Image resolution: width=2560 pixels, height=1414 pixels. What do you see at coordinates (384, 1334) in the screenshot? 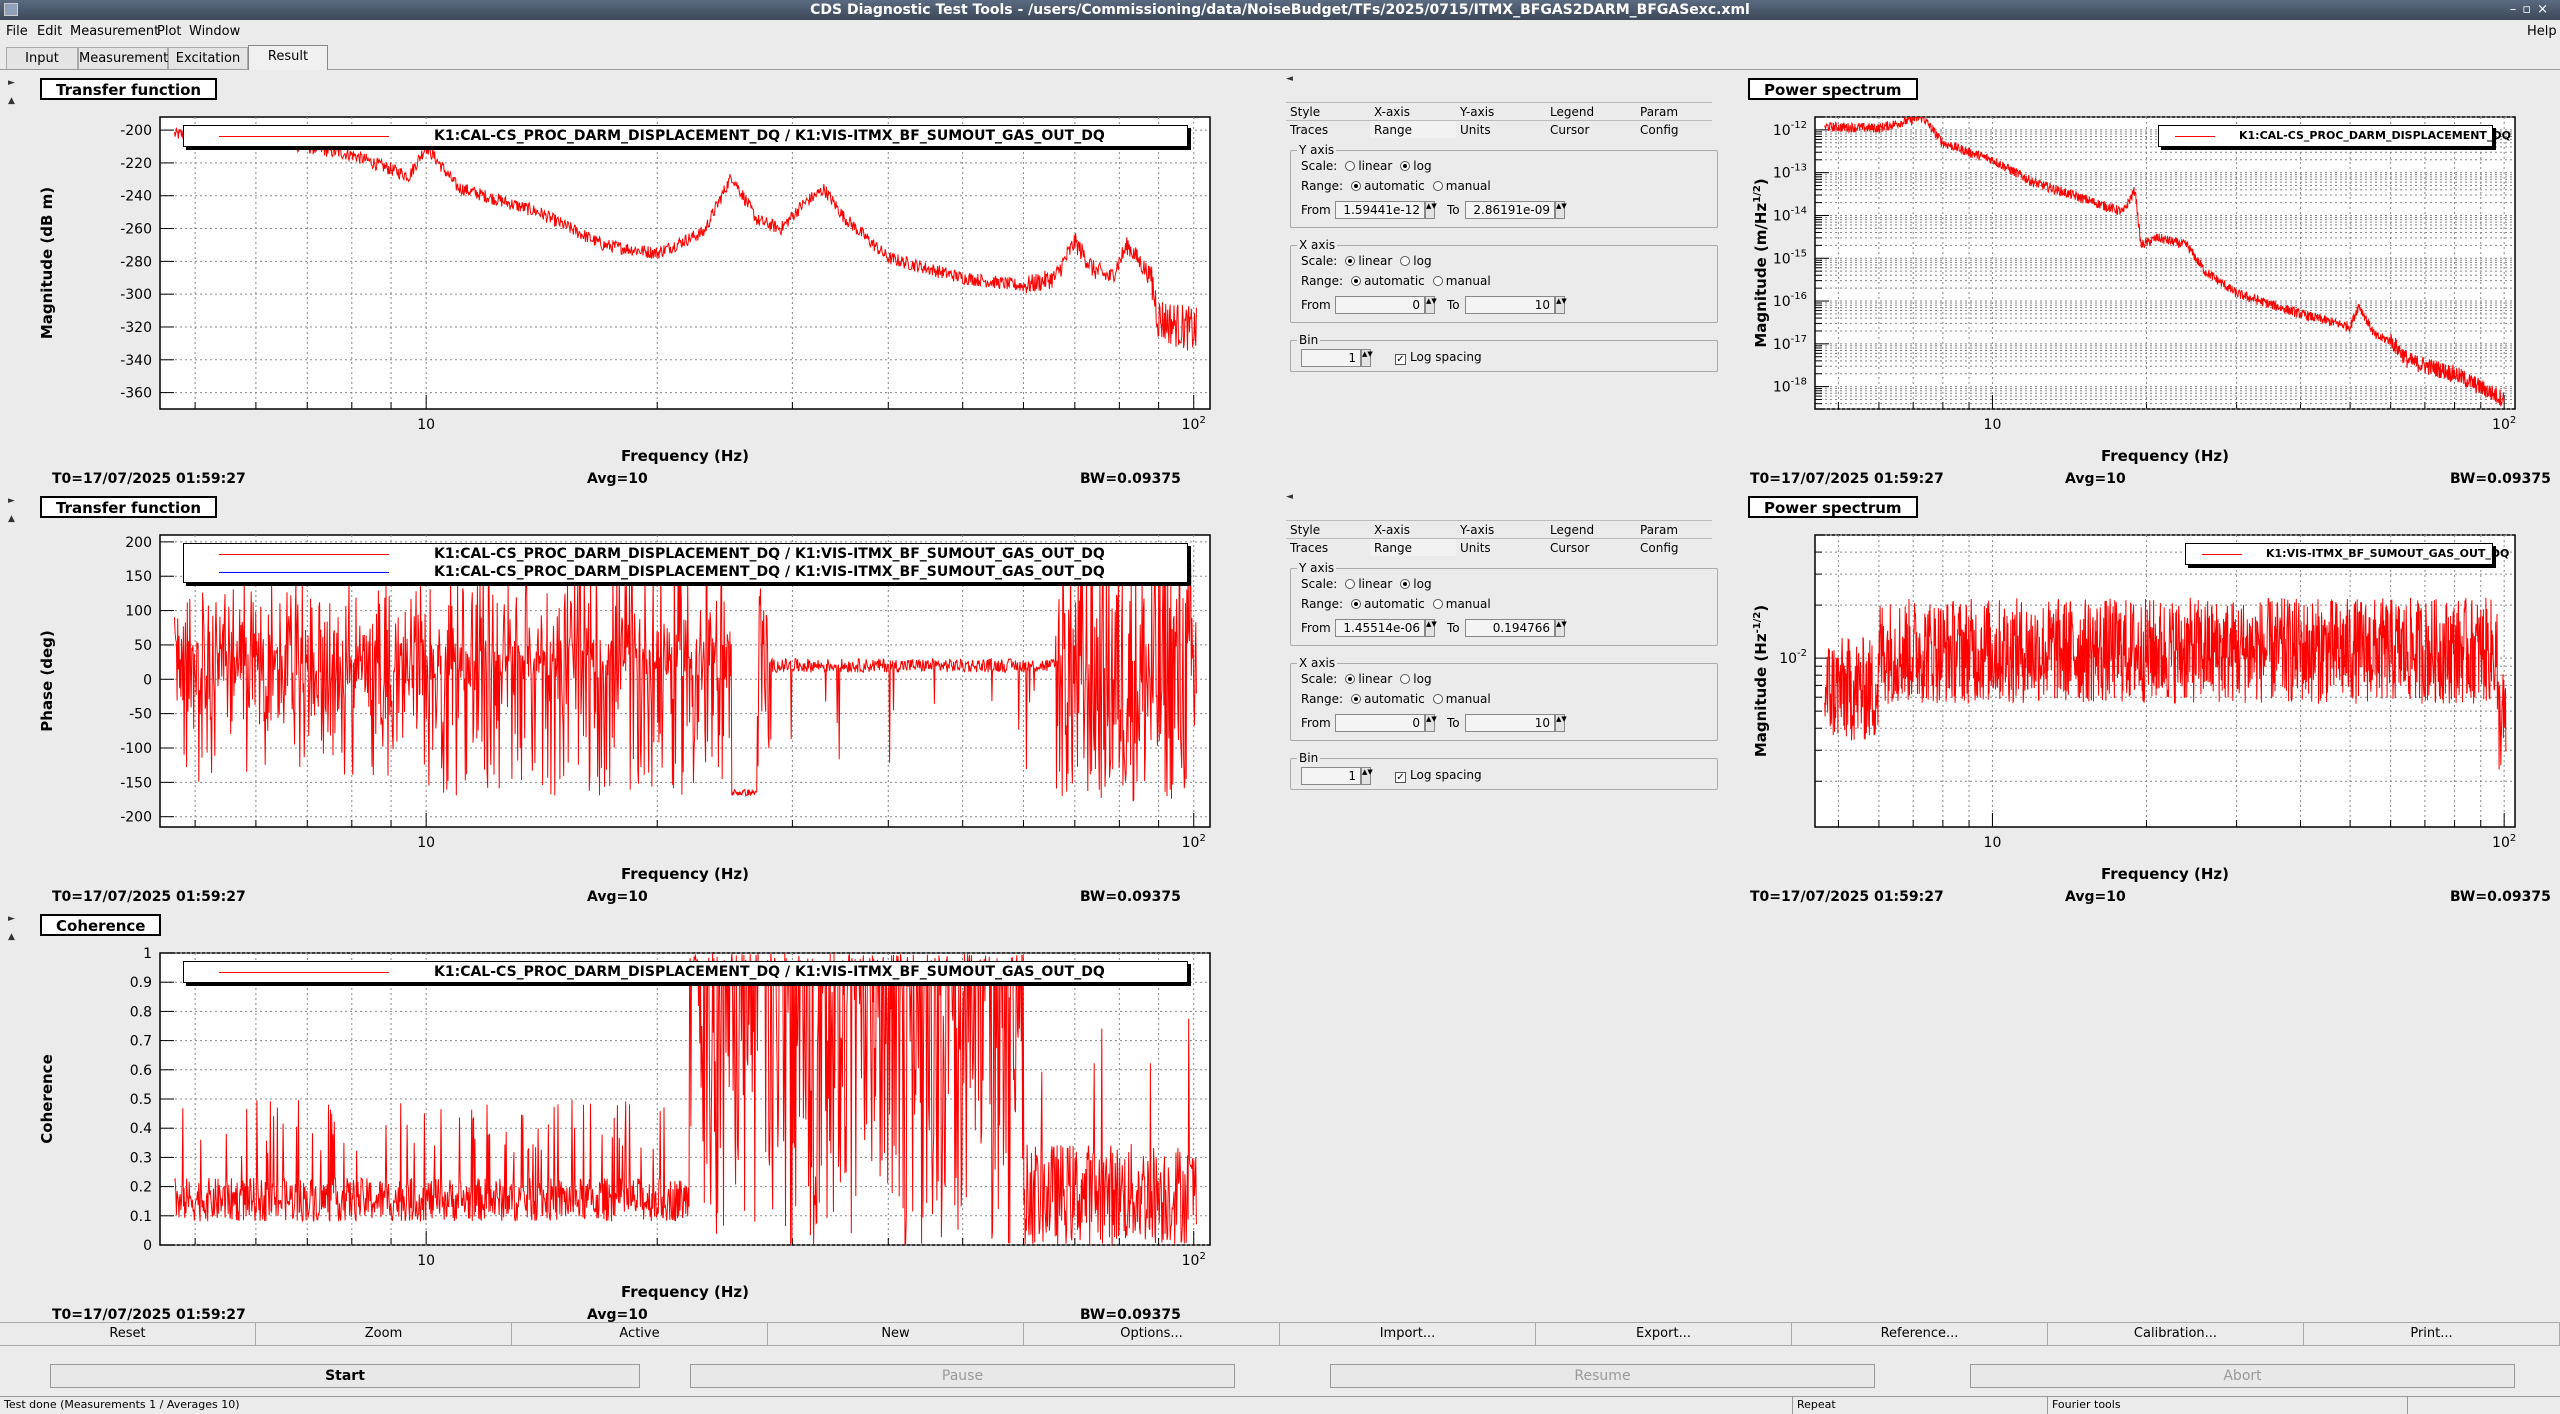
I see `toolbar-zoom-button: Zoom` at bounding box center [384, 1334].